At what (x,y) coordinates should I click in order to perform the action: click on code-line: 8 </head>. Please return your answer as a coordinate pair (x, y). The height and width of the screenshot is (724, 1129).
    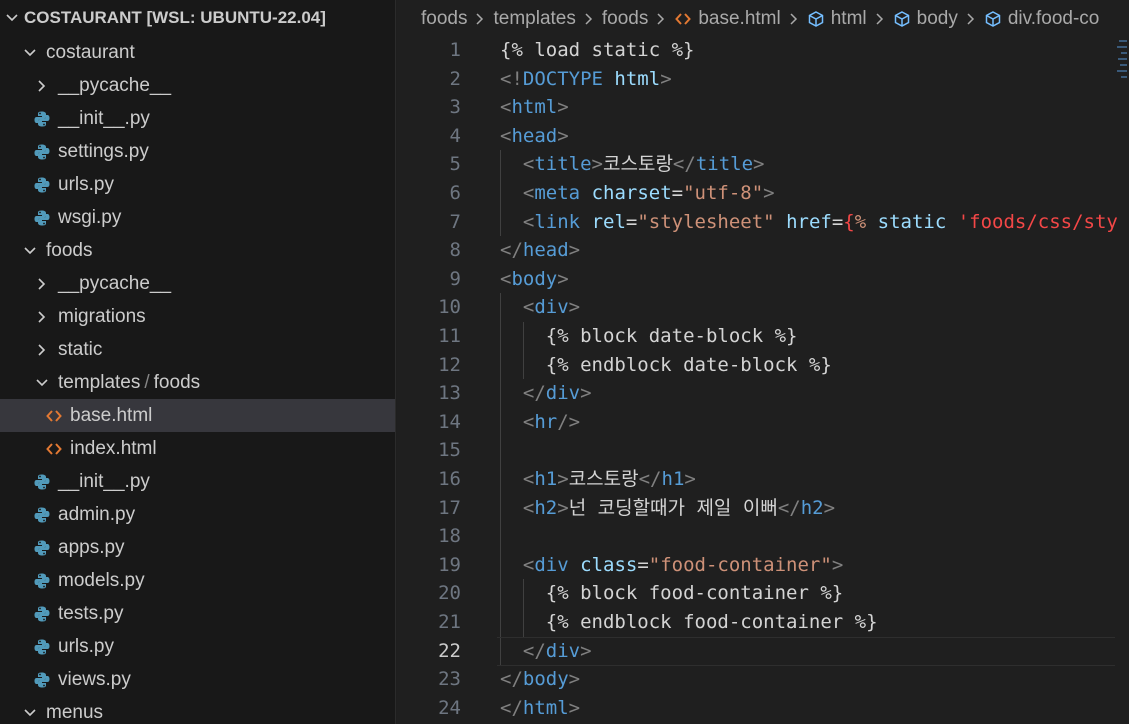
    Looking at the image, I should click on (763, 250).